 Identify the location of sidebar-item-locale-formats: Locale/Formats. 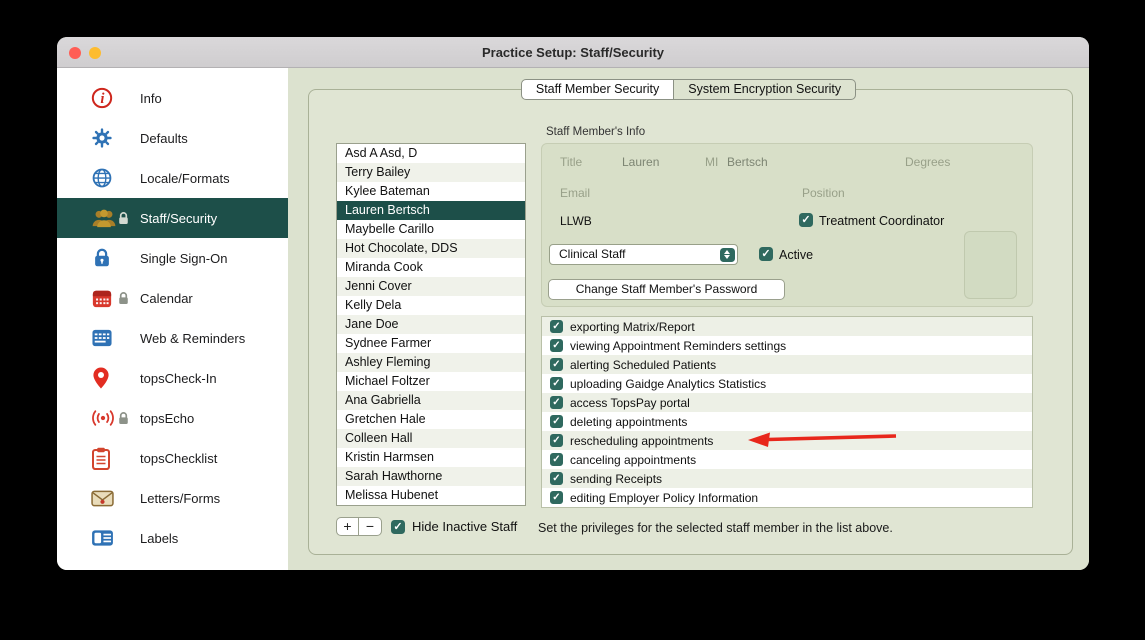
(172, 178).